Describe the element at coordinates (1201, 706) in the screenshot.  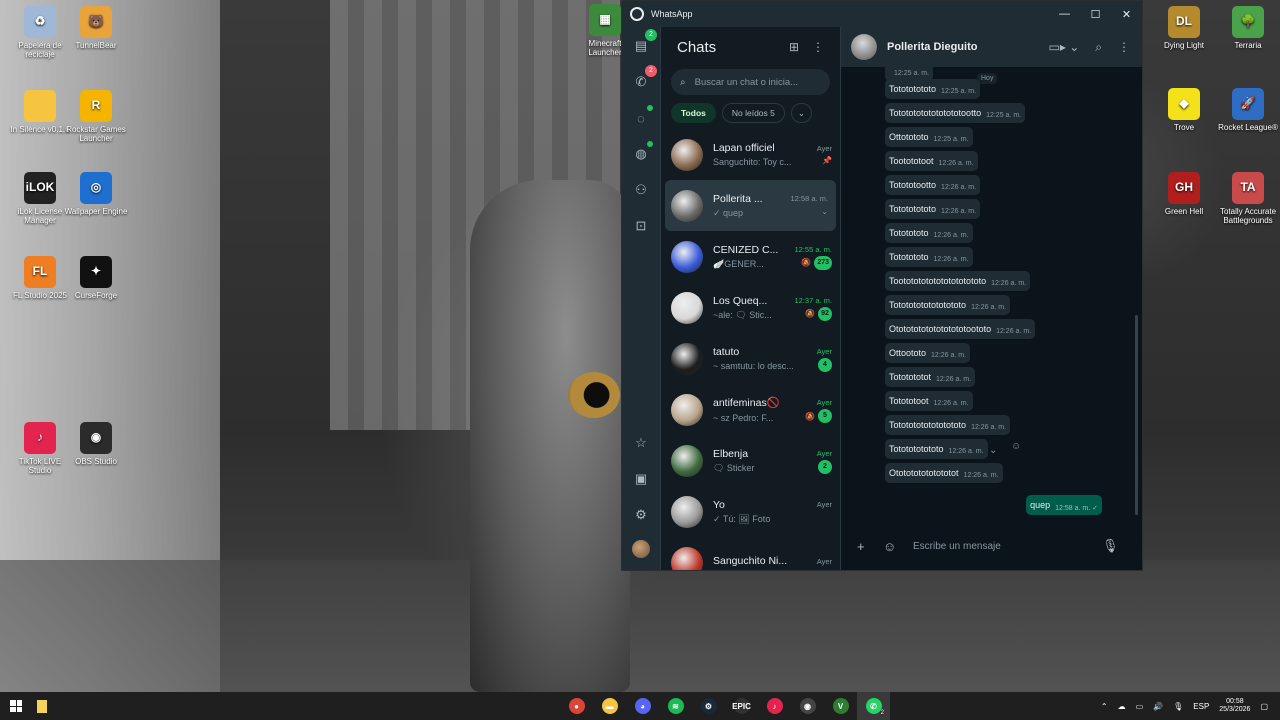
I see `language-indicator: ESP` at that location.